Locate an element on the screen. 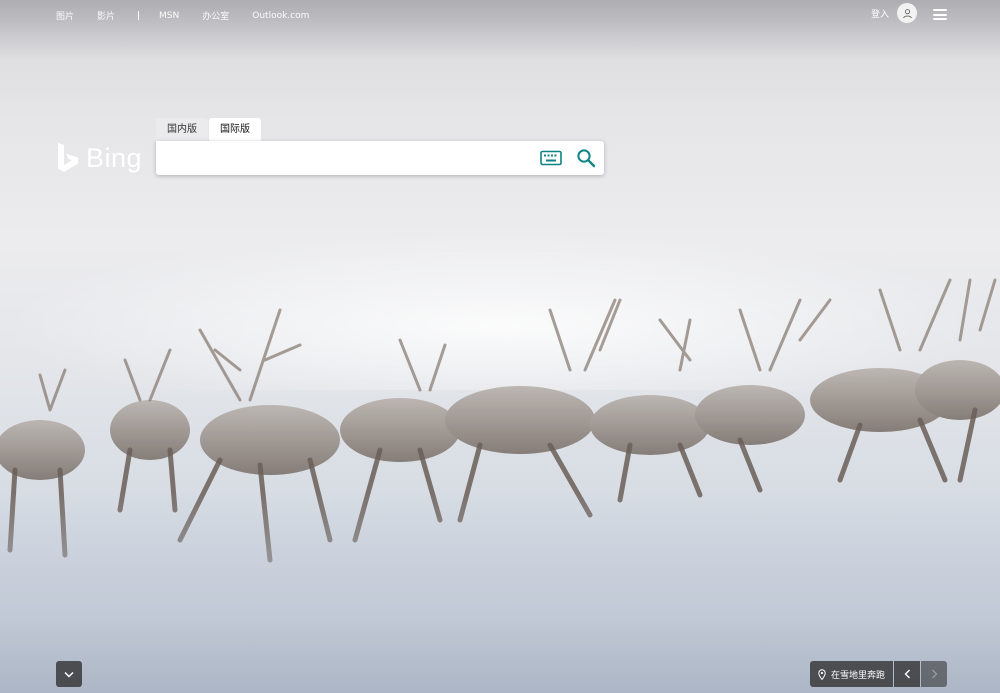 This screenshot has height=693, width=1000. previous-image-button is located at coordinates (907, 674).